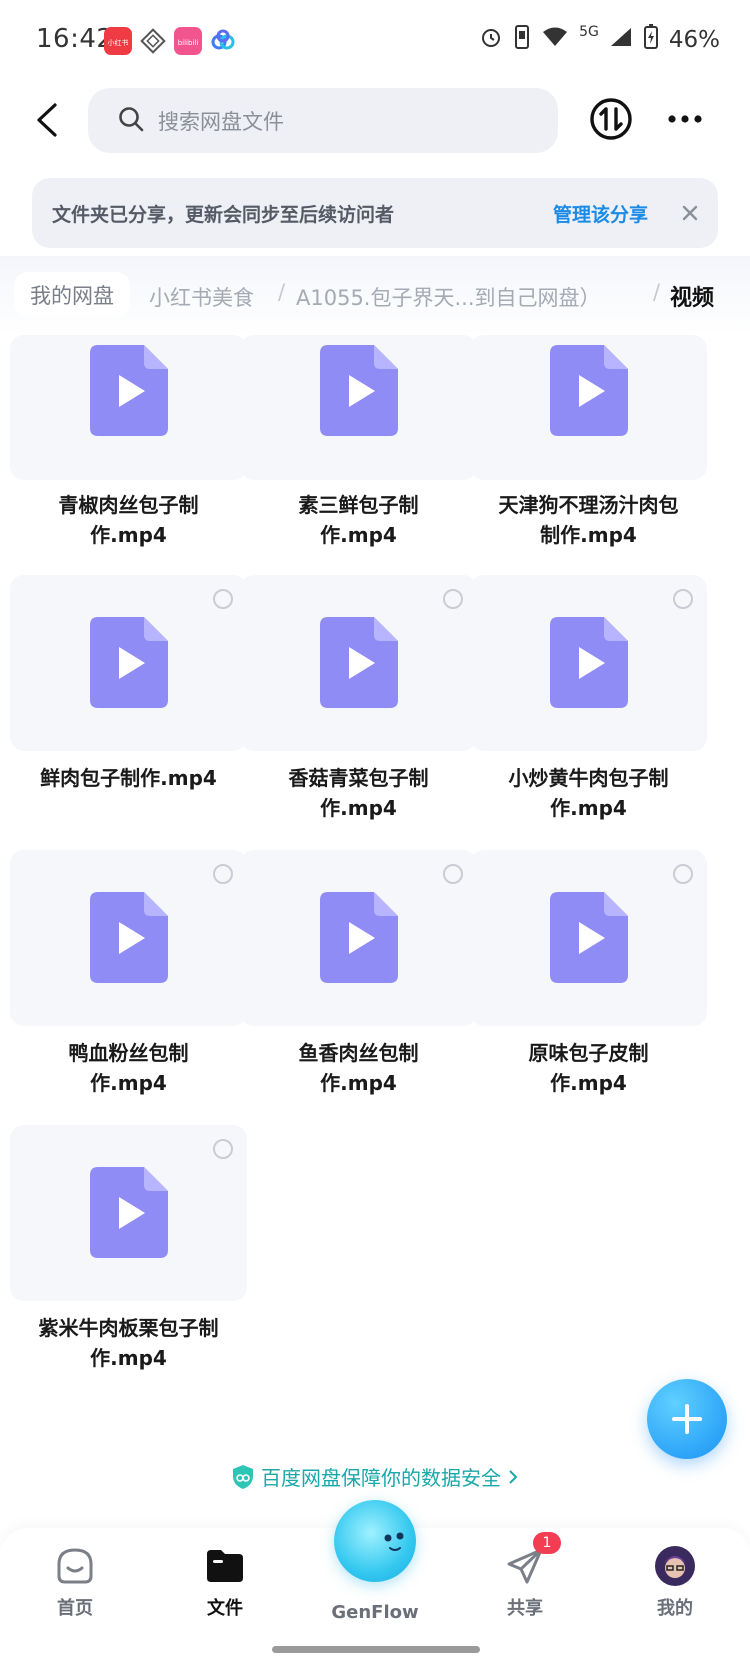  I want to click on breadcrumb-current: 视频, so click(692, 298).